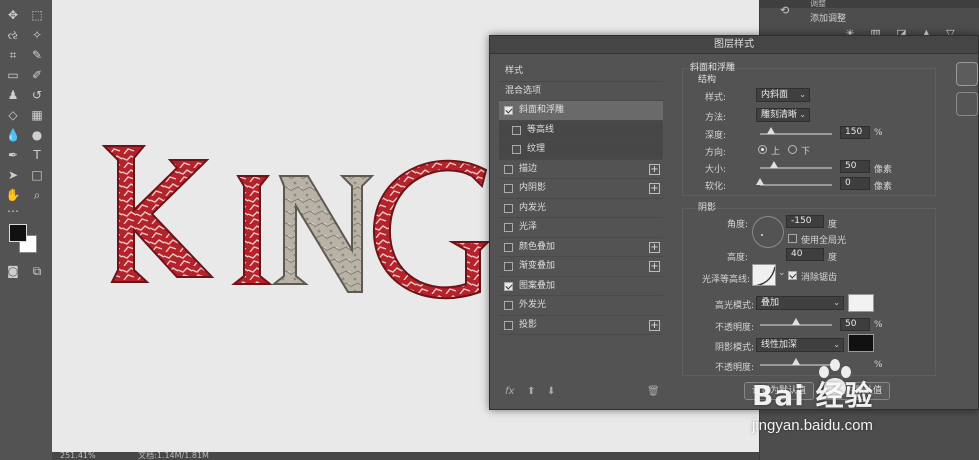 The image size is (979, 460). I want to click on shadow-color-swatch, so click(861, 343).